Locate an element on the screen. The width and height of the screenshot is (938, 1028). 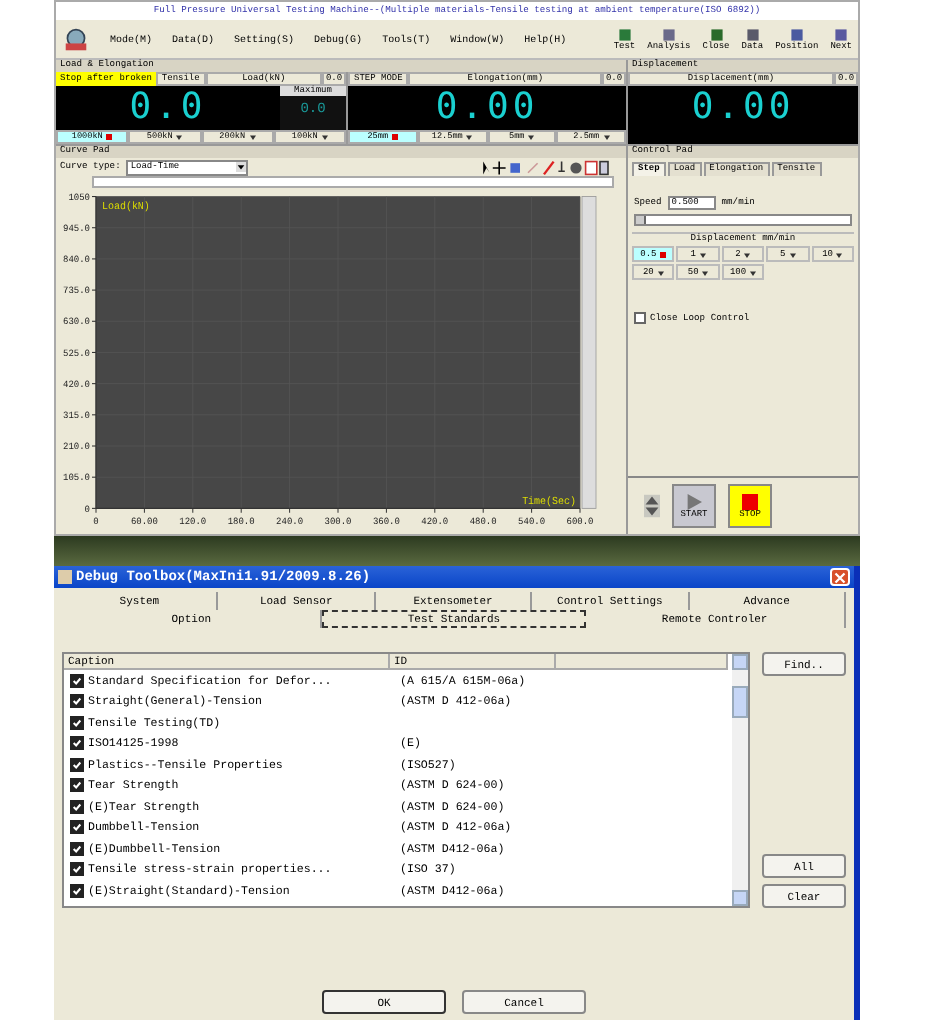
close-icon is located at coordinates (840, 577).